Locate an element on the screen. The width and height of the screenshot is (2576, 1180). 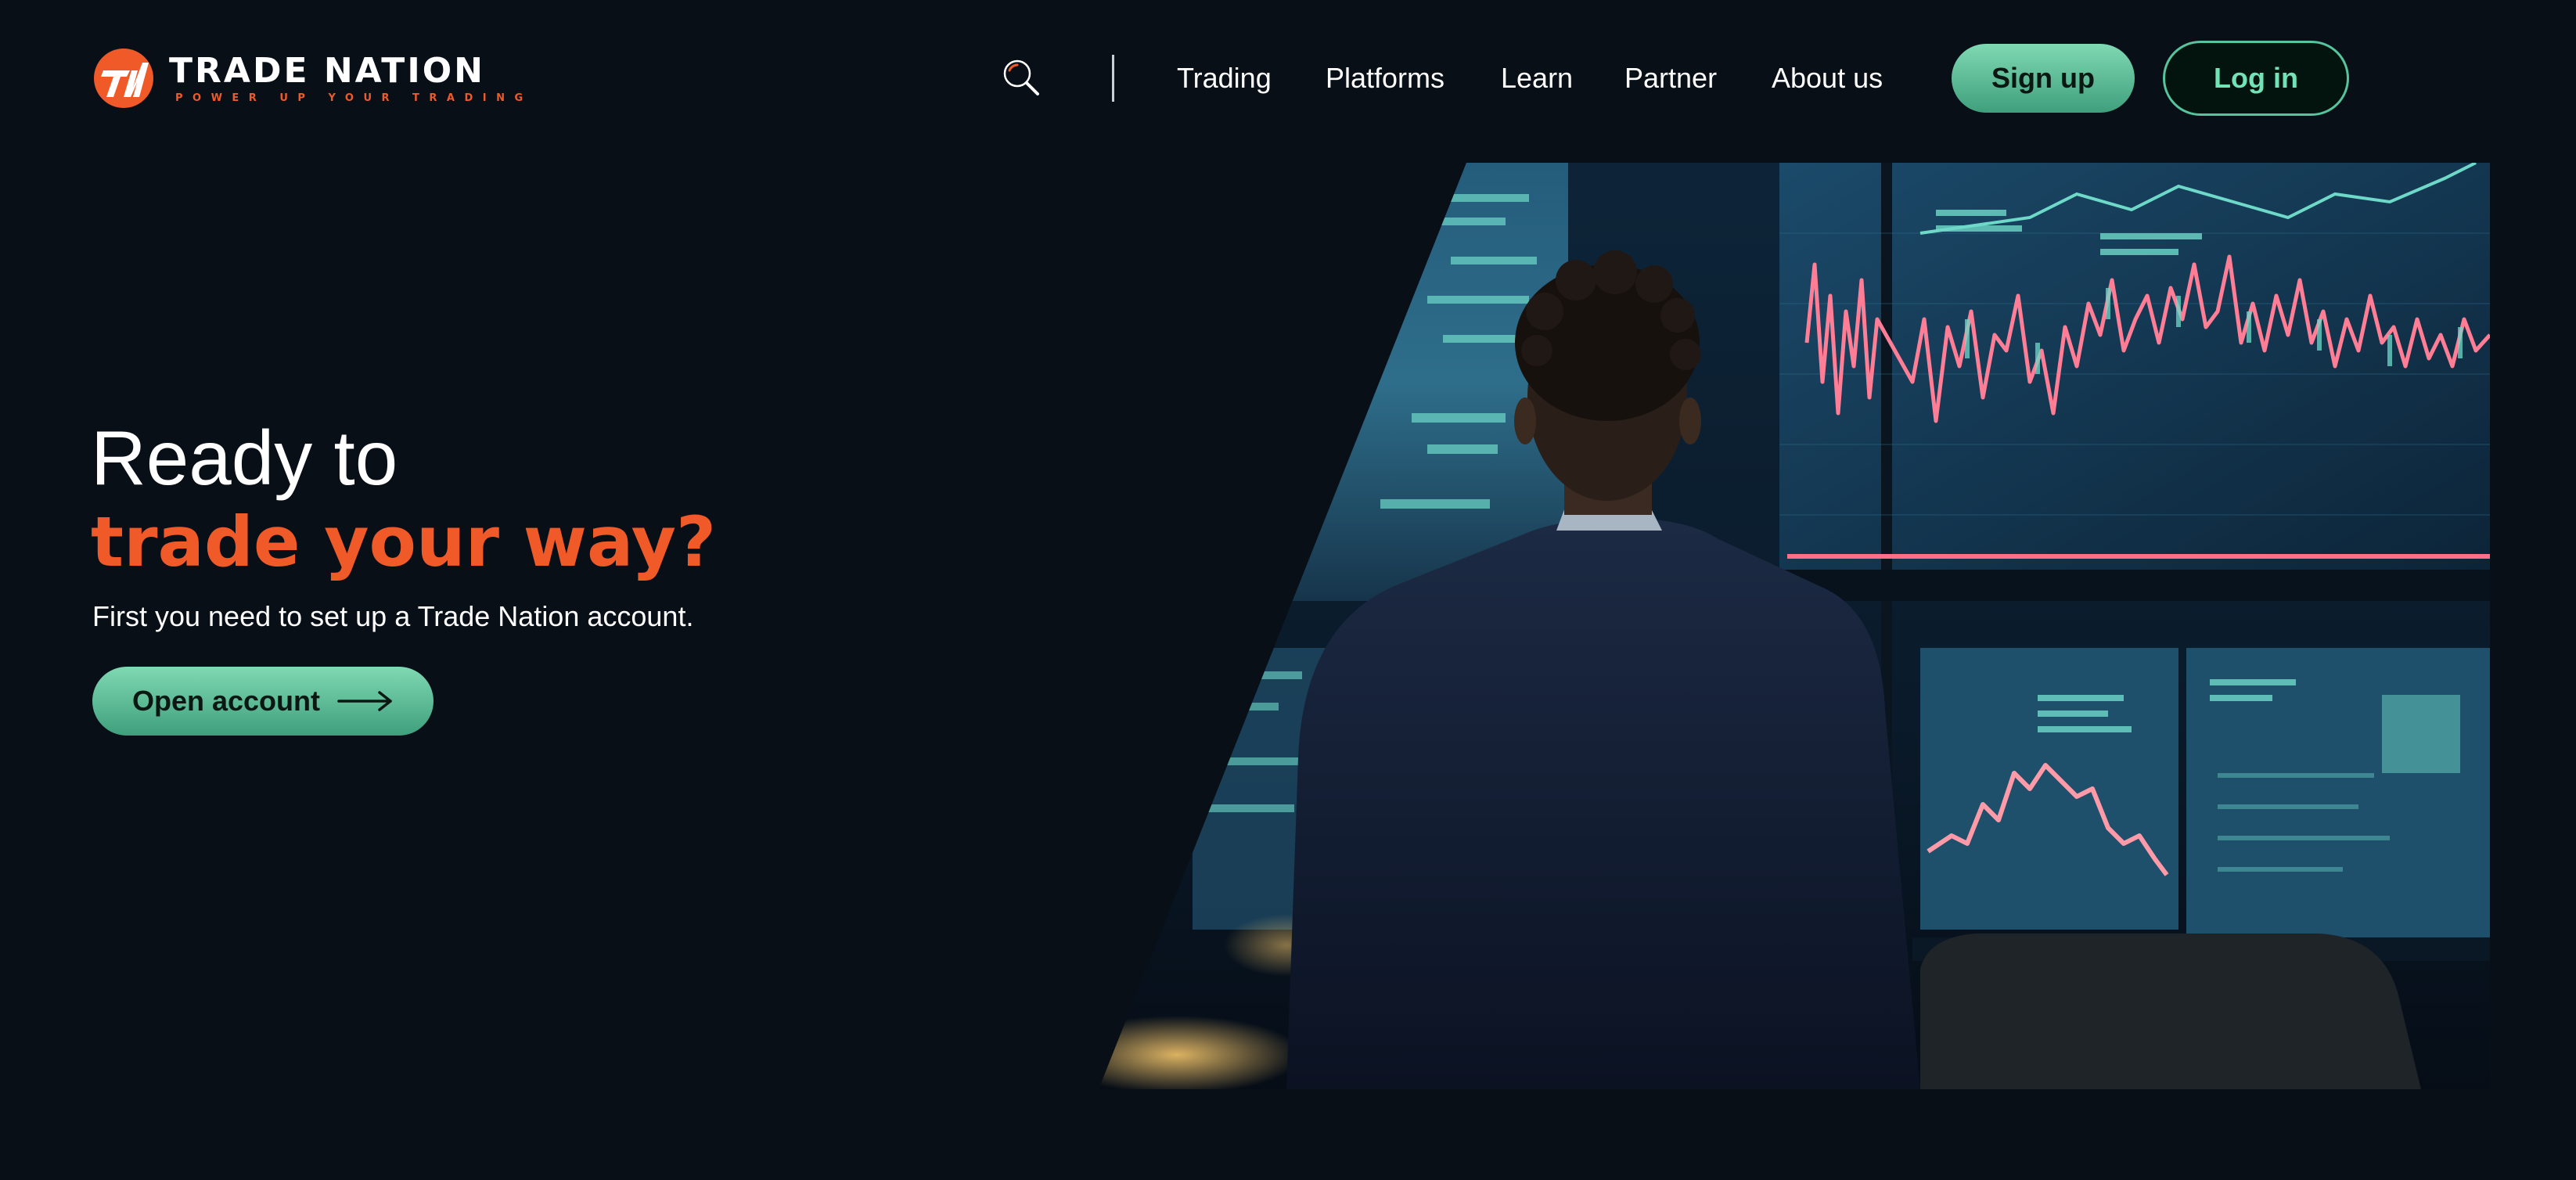
nav-partner: Partner is located at coordinates (1671, 78).